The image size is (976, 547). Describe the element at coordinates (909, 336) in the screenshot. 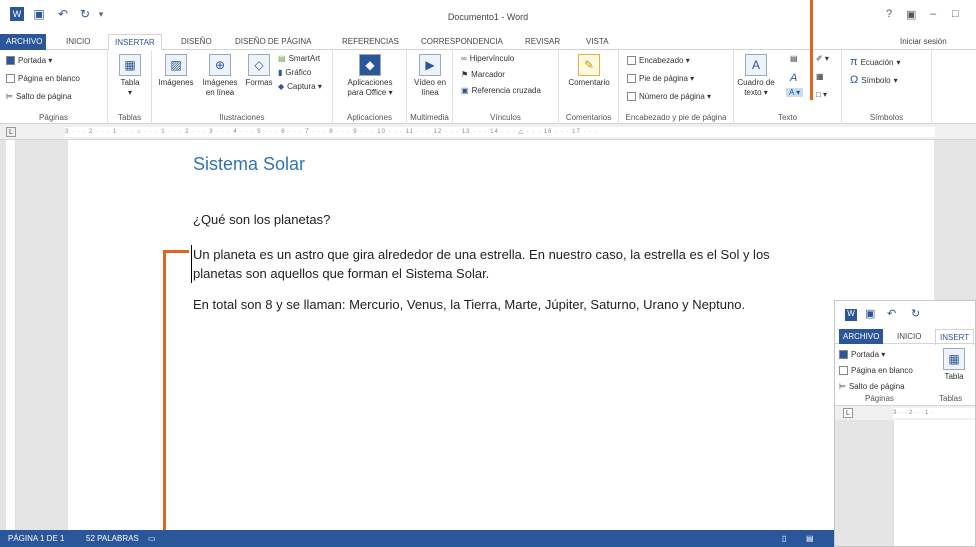

I see `inset-tab-inicio: INICIO` at that location.